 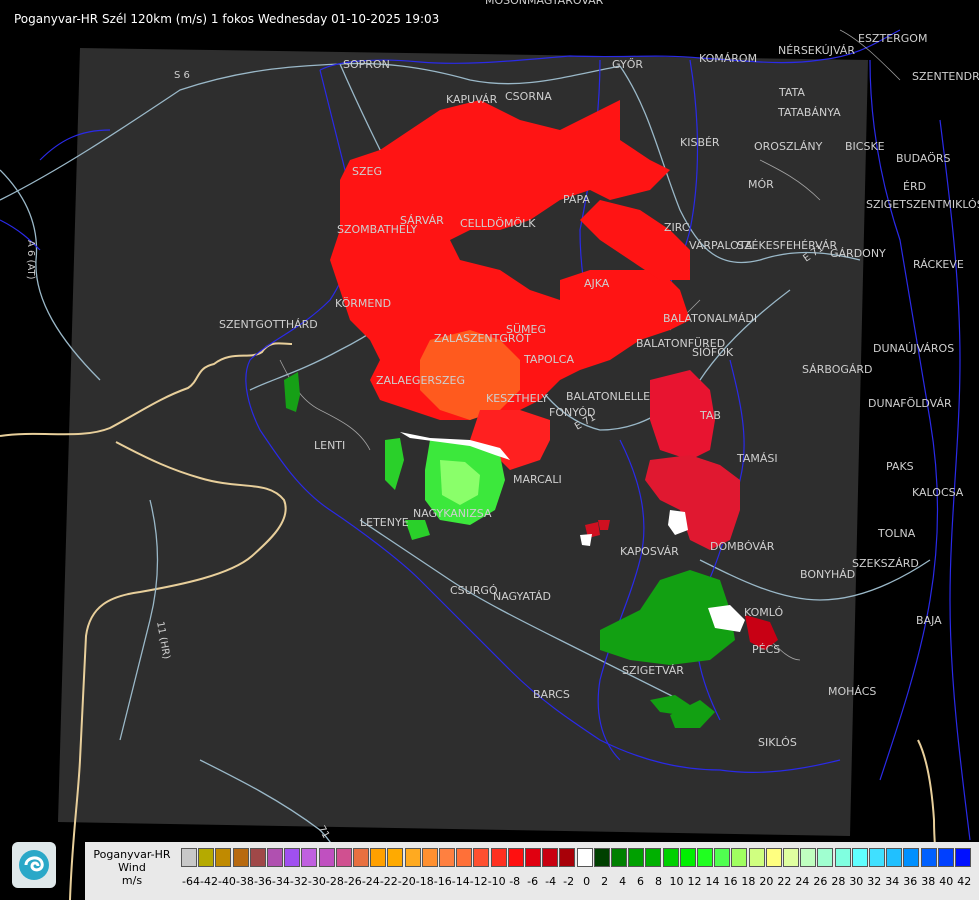 What do you see at coordinates (710, 415) in the screenshot?
I see `city-label: TAB` at bounding box center [710, 415].